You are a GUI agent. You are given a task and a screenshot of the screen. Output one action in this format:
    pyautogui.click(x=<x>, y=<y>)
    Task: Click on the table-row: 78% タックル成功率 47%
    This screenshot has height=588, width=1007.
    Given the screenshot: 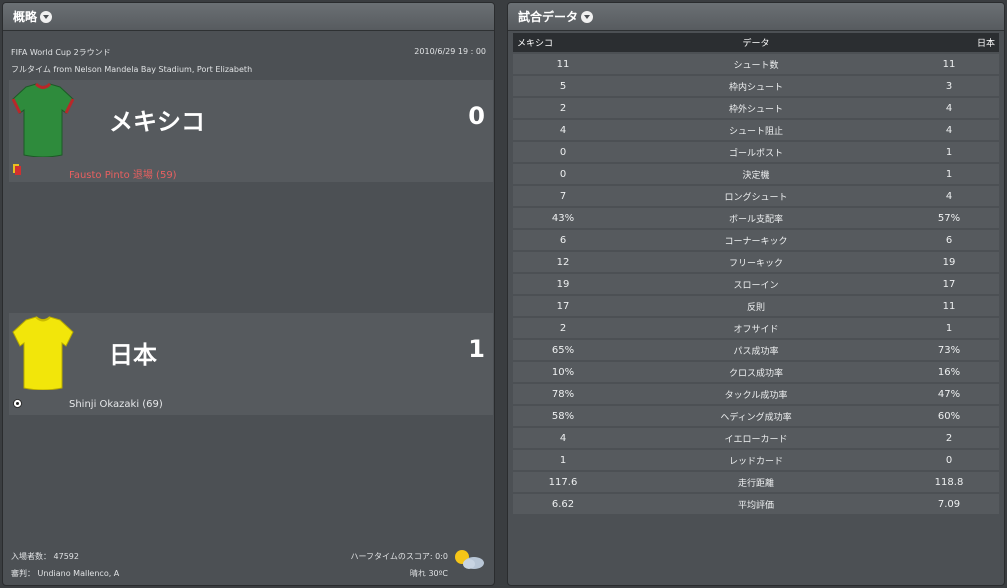 What is the action you would take?
    pyautogui.click(x=756, y=394)
    